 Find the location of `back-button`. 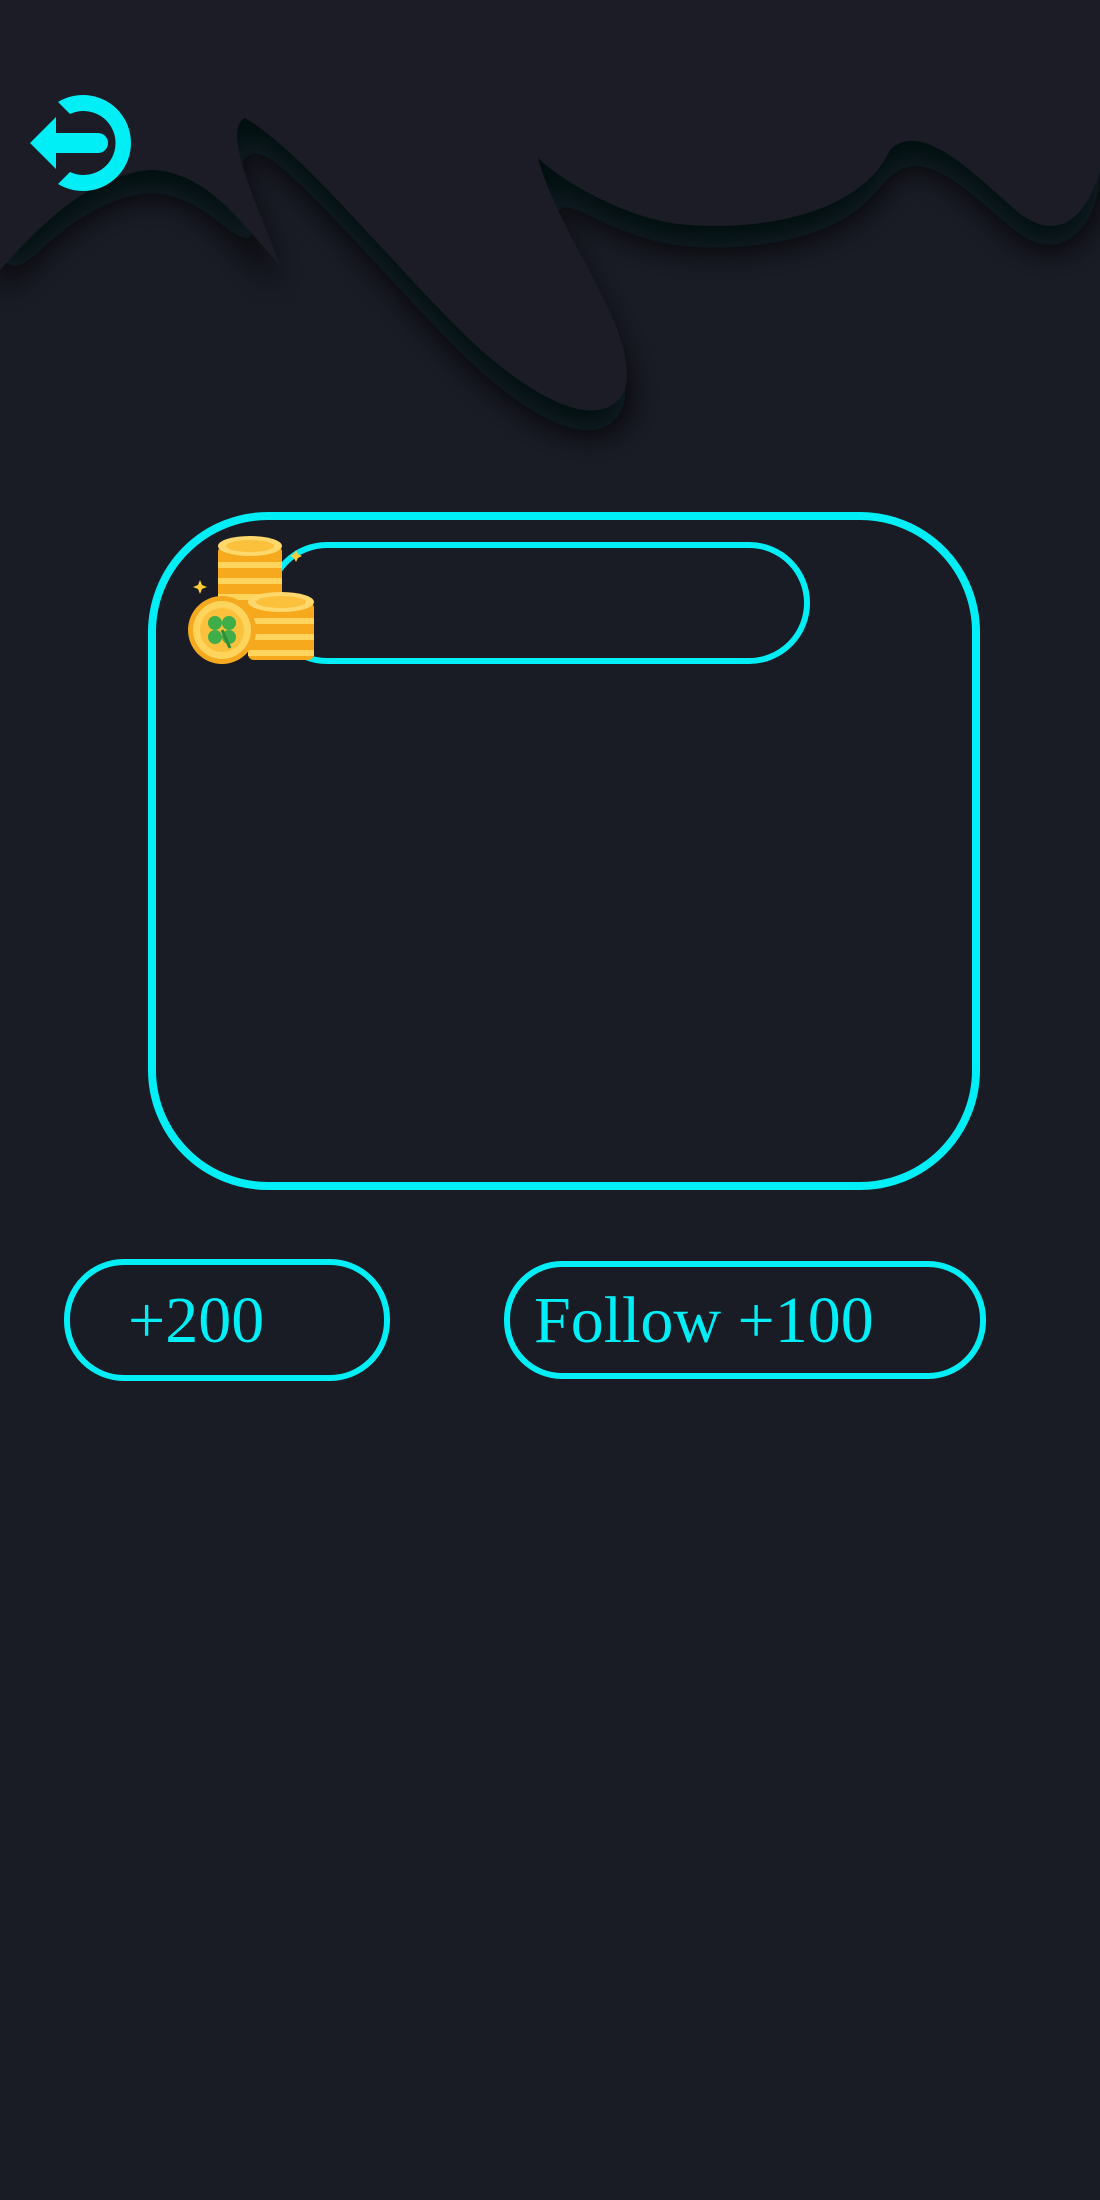

back-button is located at coordinates (85, 143).